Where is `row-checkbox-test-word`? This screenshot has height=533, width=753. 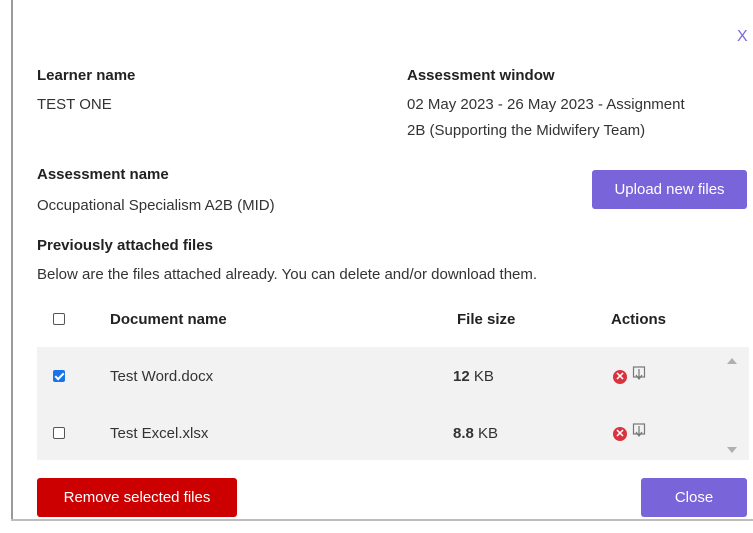 row-checkbox-test-word is located at coordinates (59, 376).